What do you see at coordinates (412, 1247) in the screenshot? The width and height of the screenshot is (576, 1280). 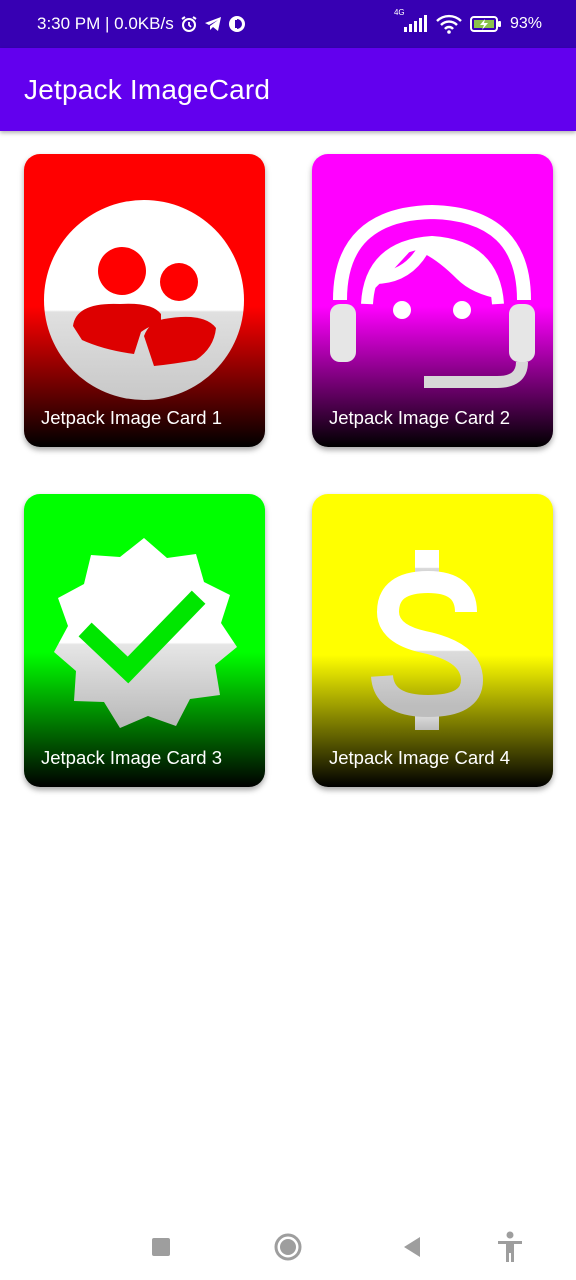 I see `back-icon` at bounding box center [412, 1247].